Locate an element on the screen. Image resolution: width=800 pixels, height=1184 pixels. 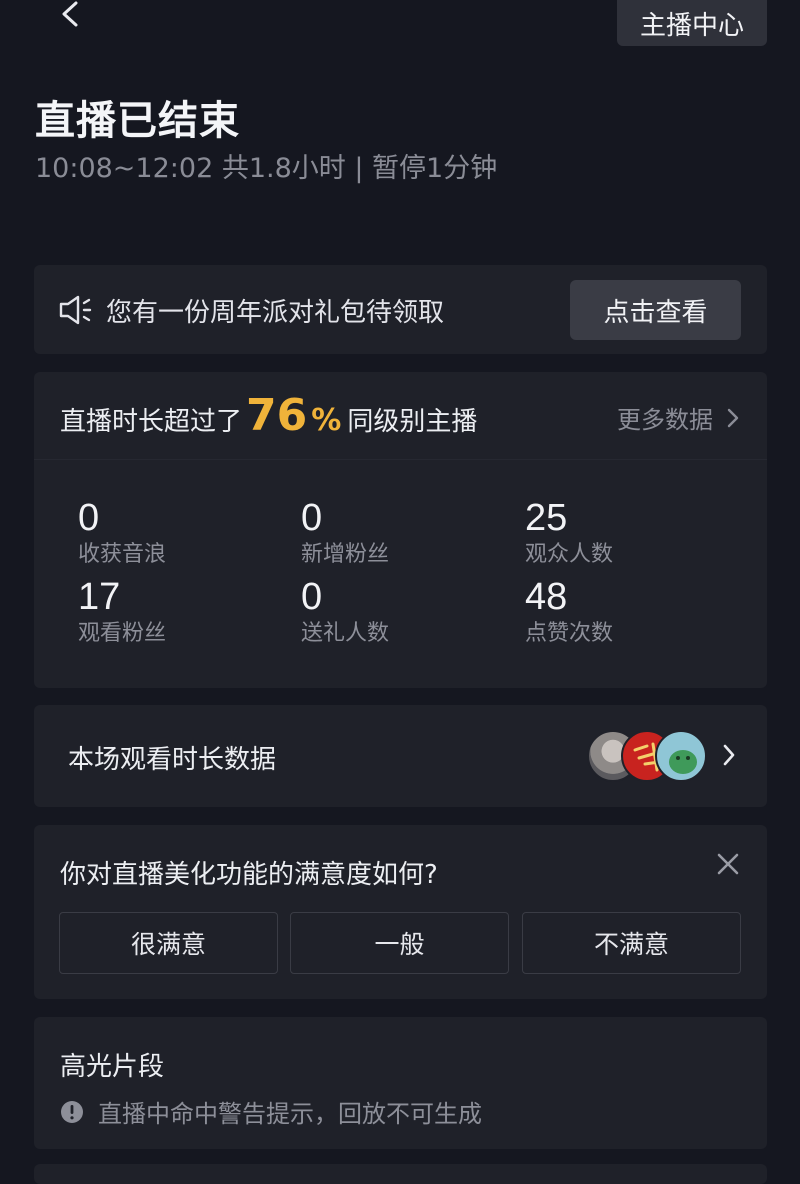
option-unsatisfied: 不满意 is located at coordinates (631, 943).